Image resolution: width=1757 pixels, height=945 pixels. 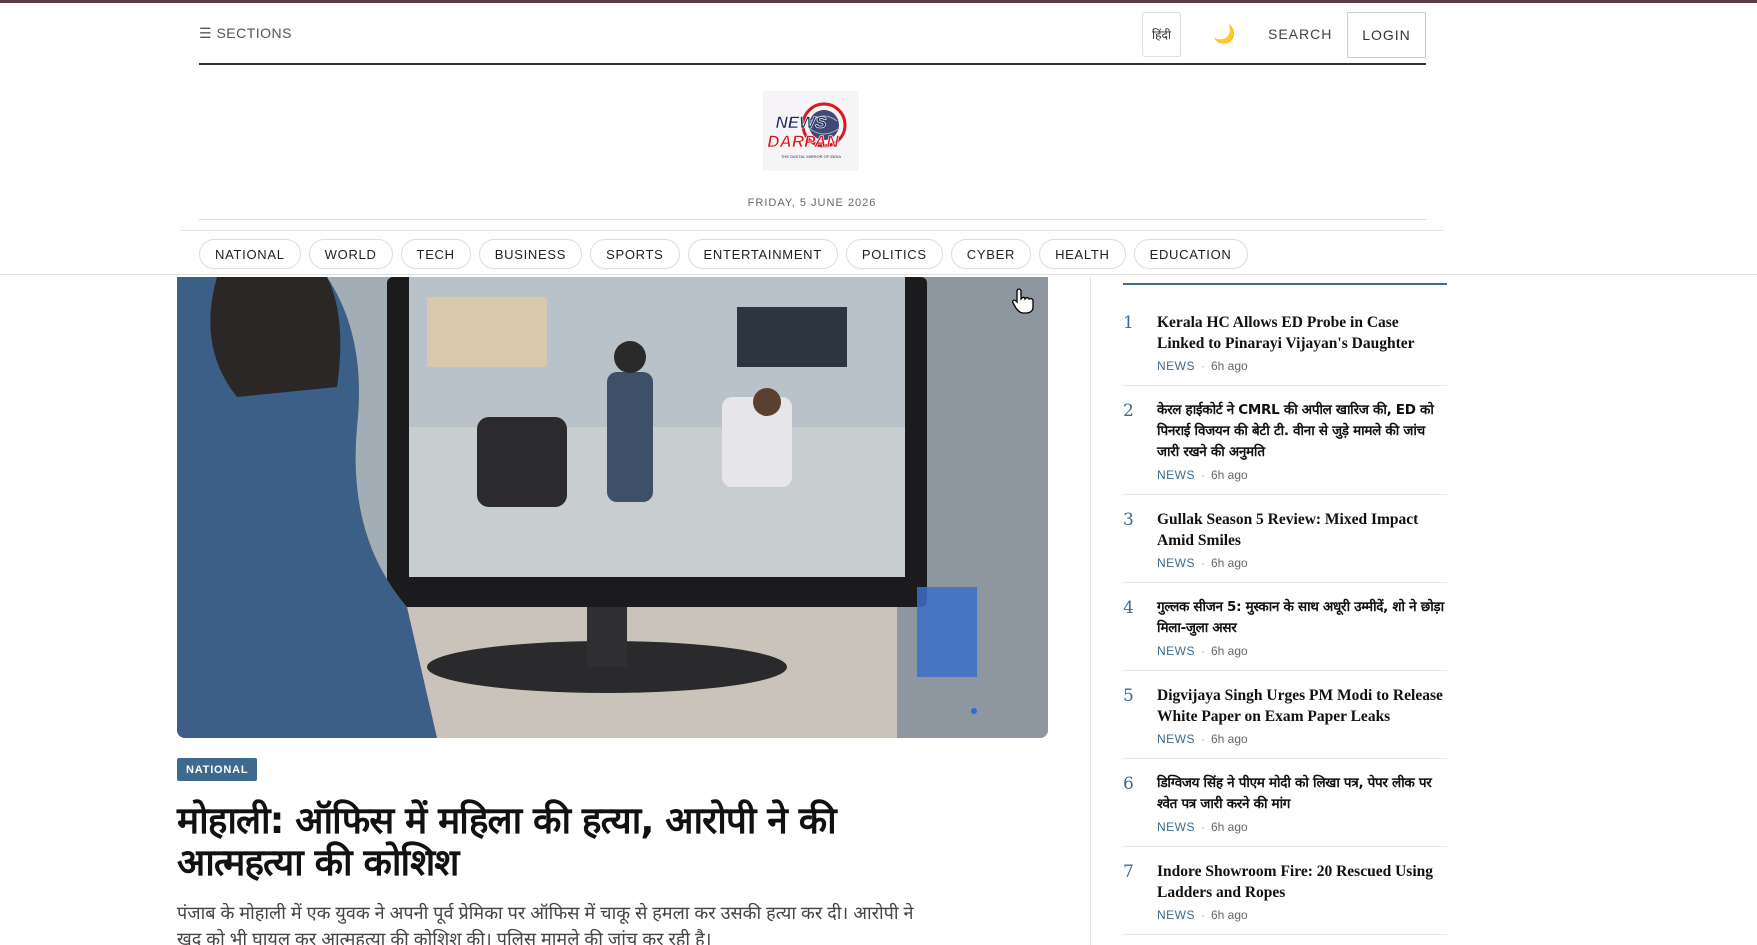 I want to click on trending-rank: 4, so click(x=1128, y=608).